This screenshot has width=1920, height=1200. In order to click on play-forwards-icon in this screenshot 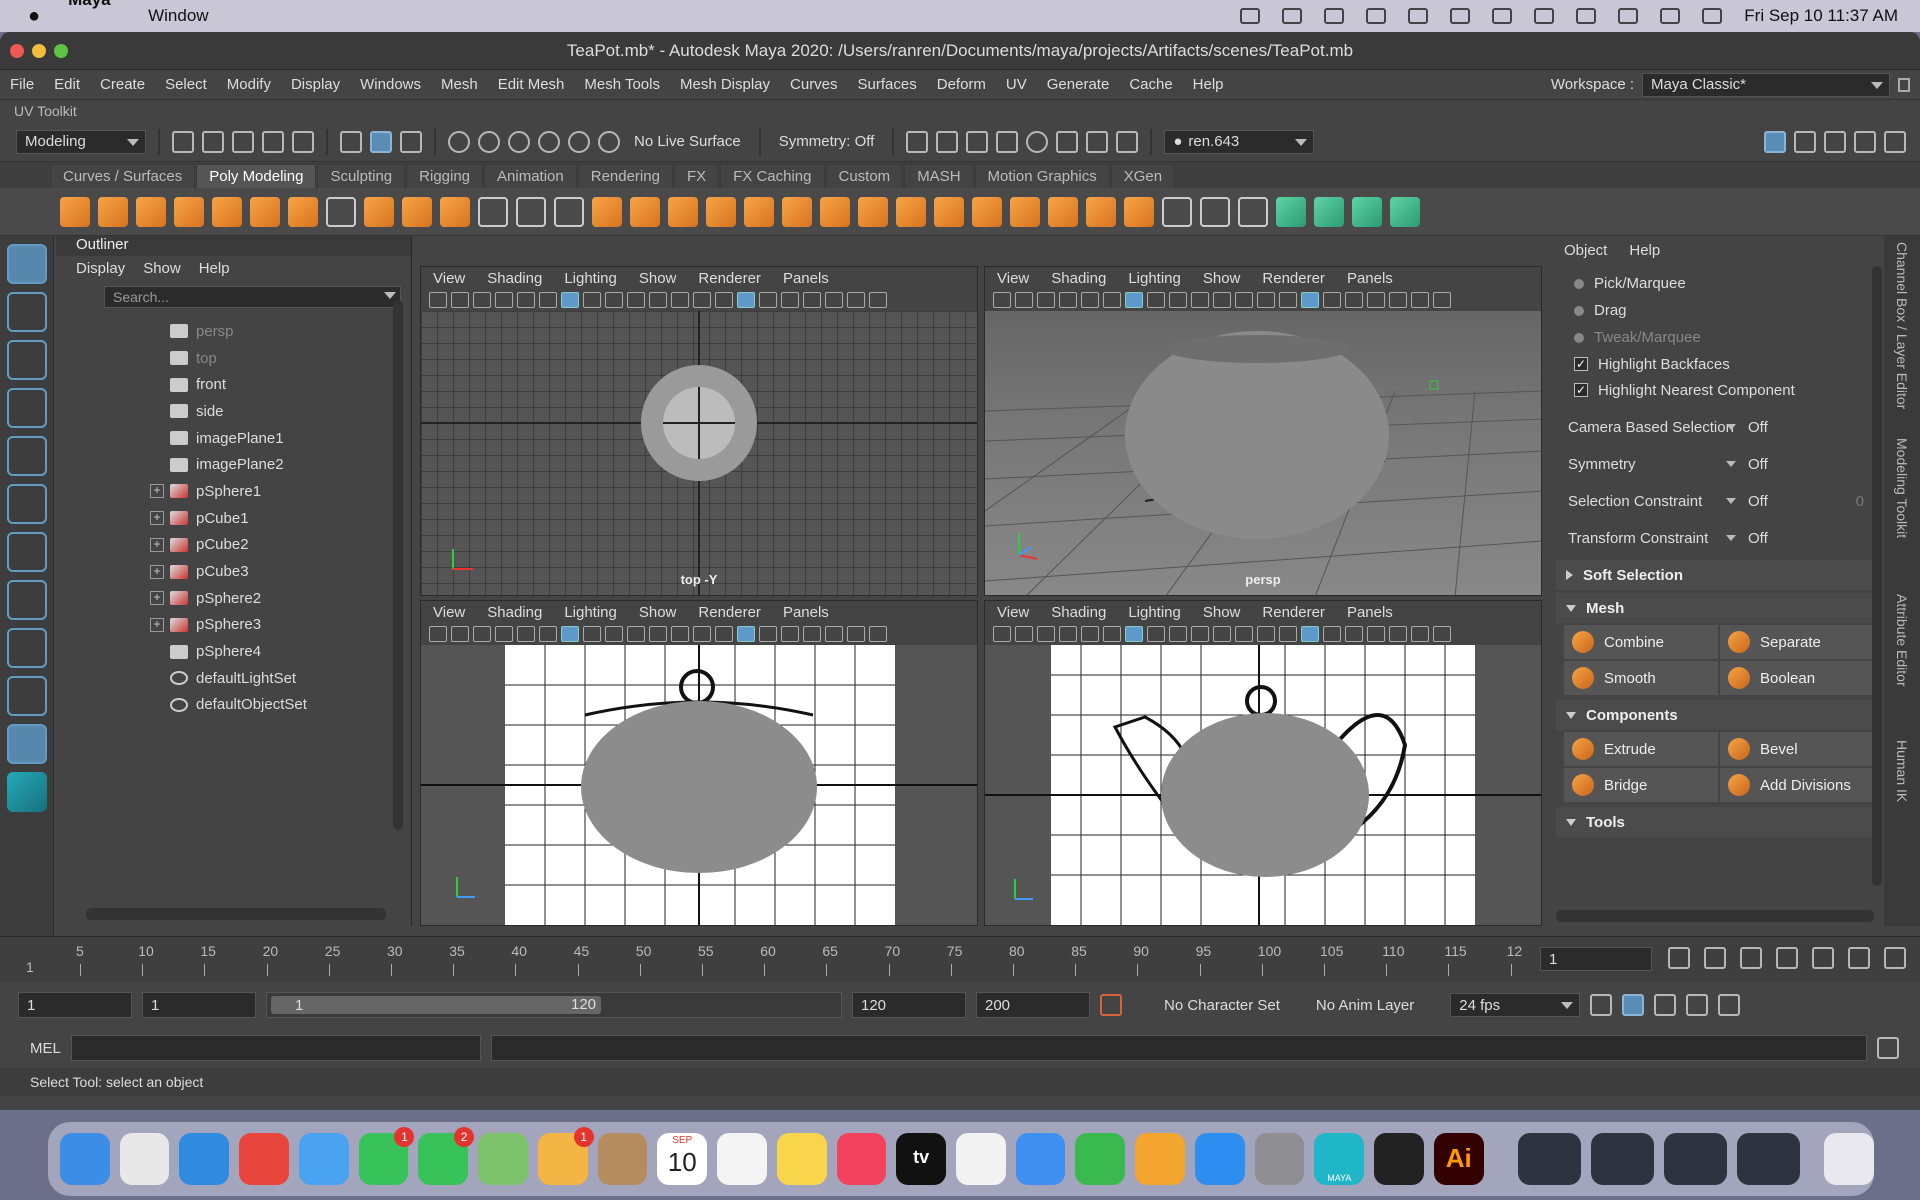, I will do `click(1823, 958)`.